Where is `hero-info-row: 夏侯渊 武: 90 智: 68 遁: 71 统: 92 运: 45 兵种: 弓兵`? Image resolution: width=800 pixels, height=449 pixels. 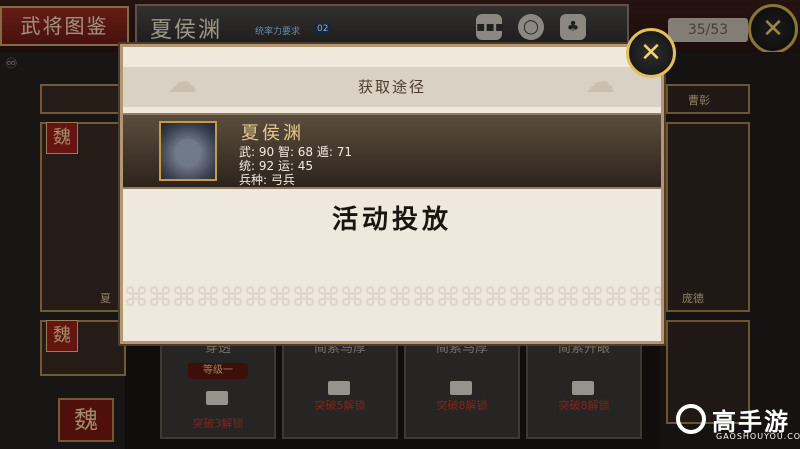
hero-info-row: 夏侯渊 武: 90 智: 68 遁: 71 统: 92 运: 45 兵种: 弓兵 is located at coordinates (392, 151).